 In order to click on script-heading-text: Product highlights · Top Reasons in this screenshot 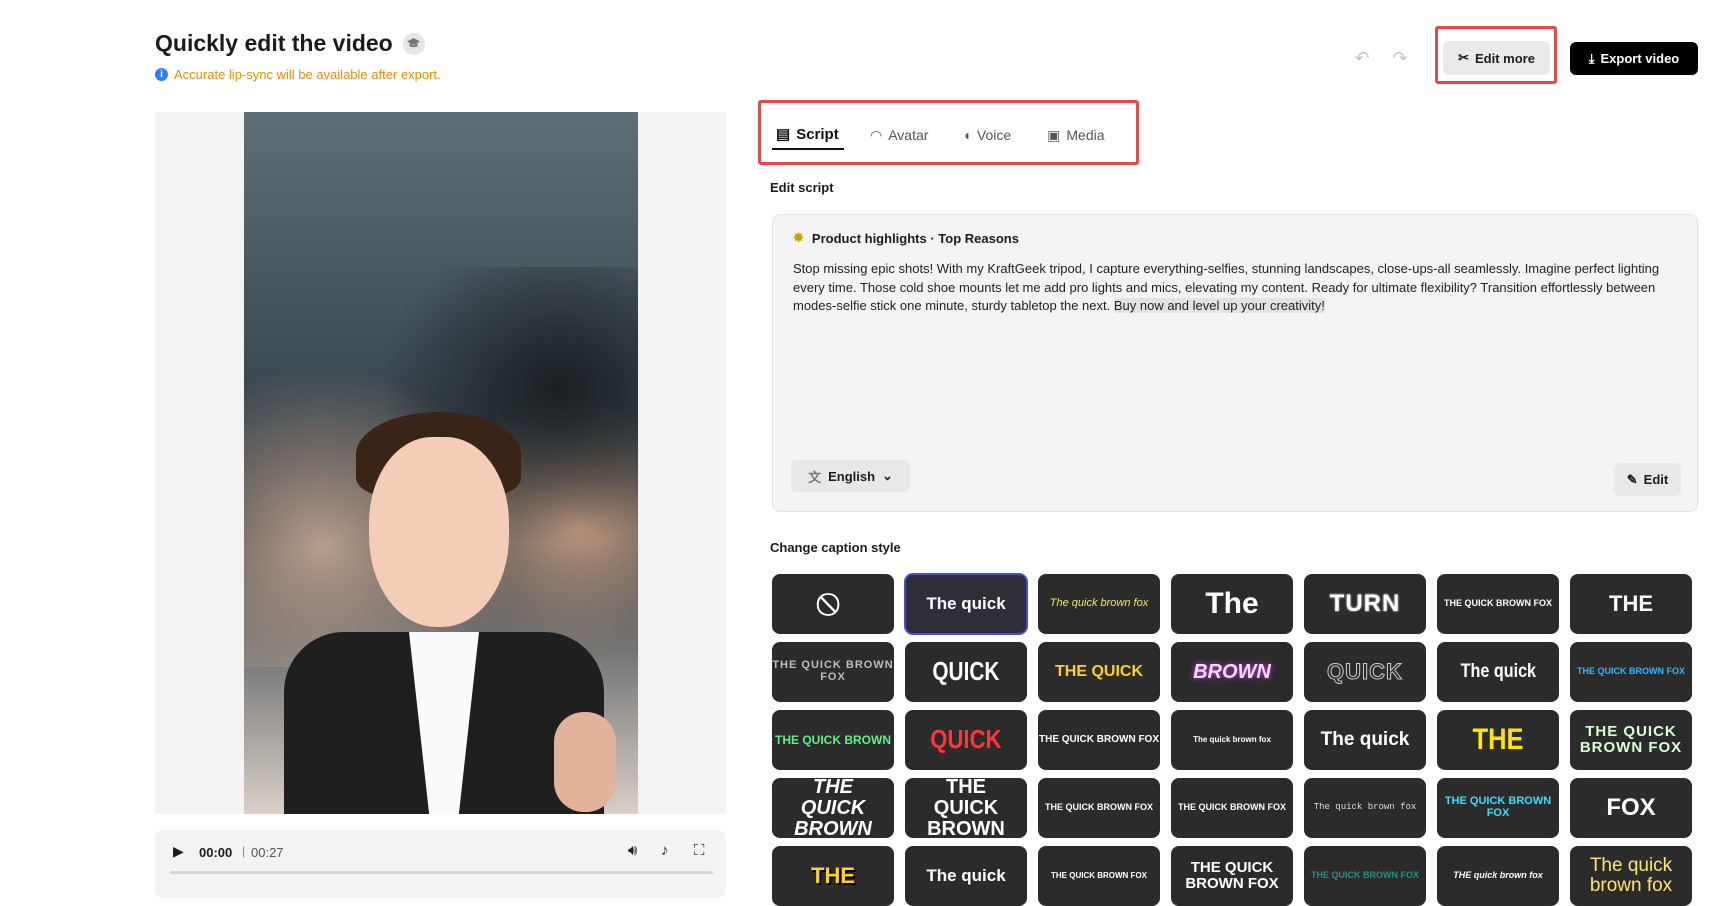, I will do `click(915, 238)`.